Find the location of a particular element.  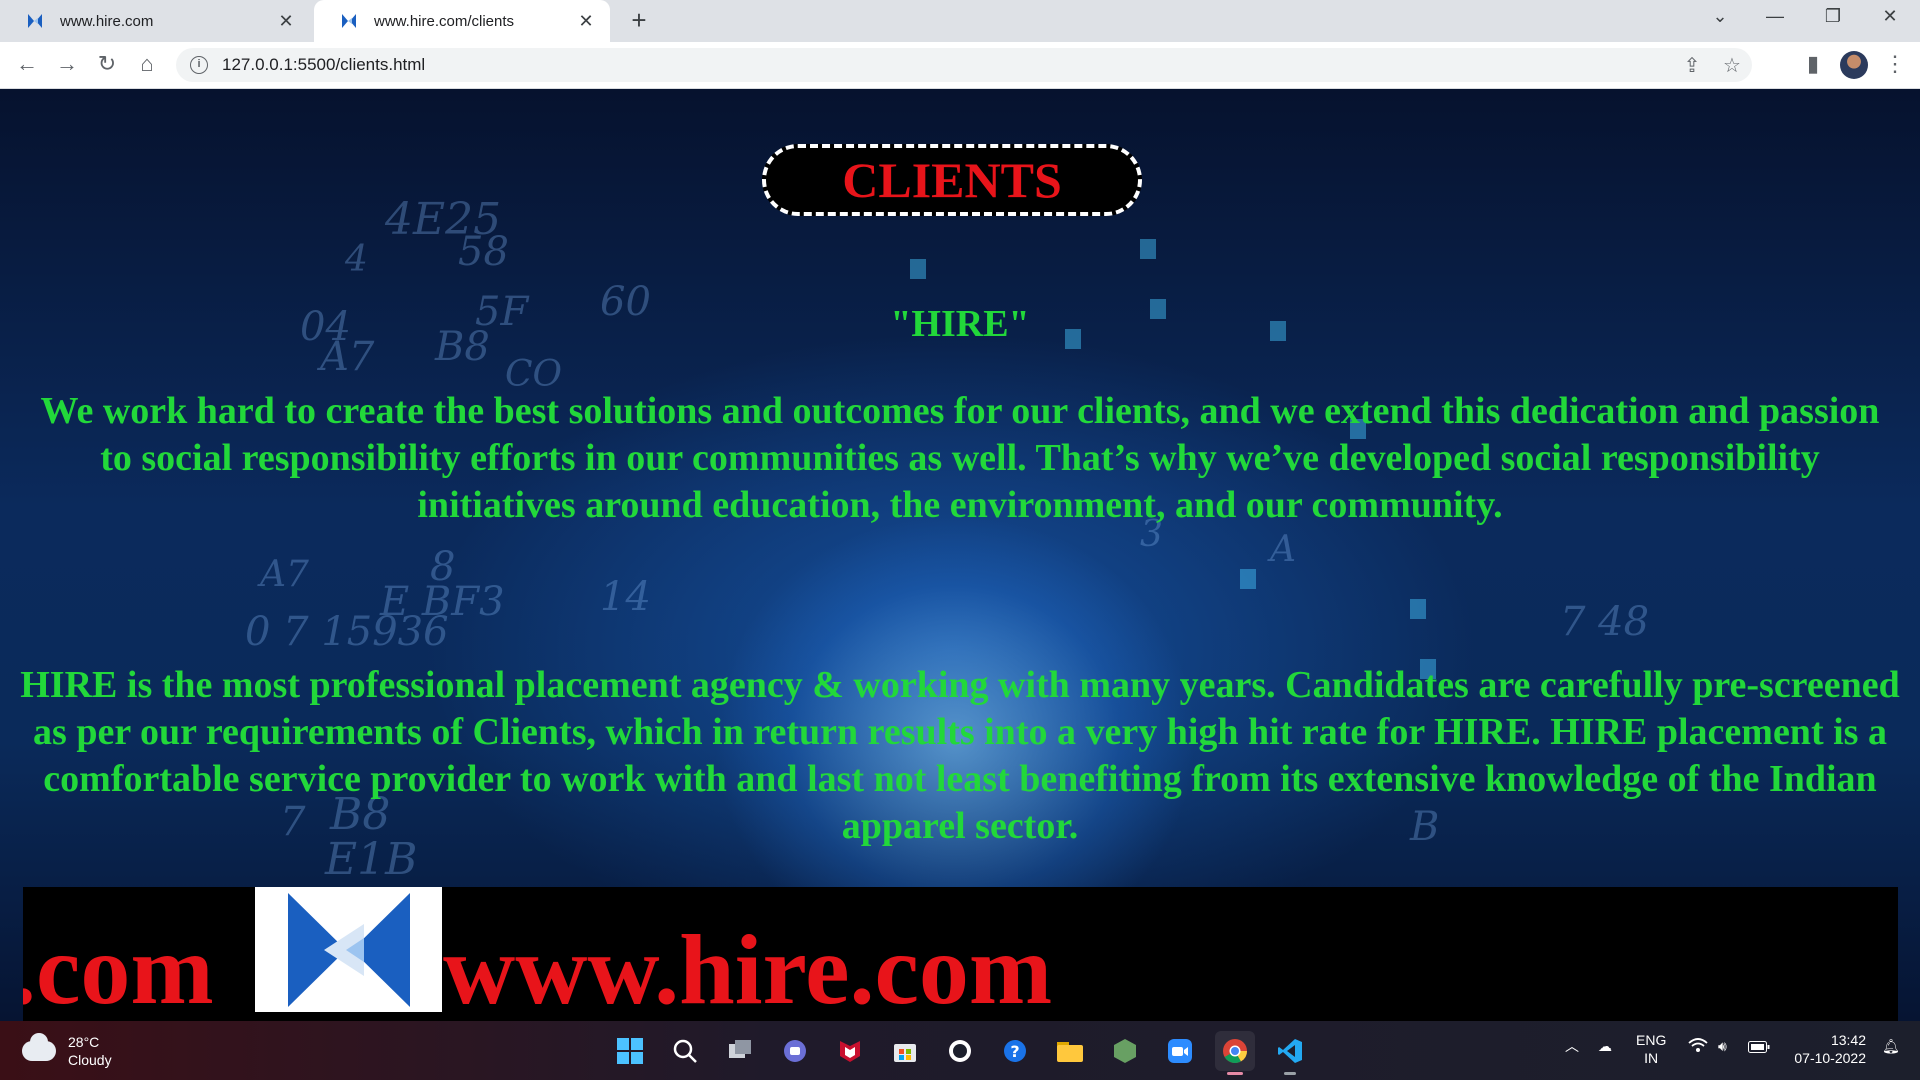

page-title-box: CLIENTS is located at coordinates (952, 180).